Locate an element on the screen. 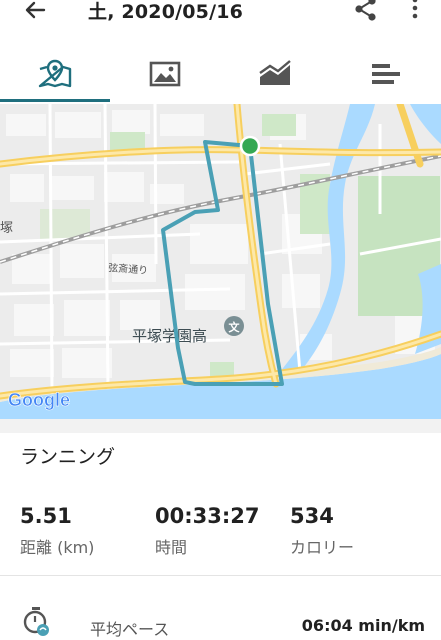  map-label-left: 塚 is located at coordinates (6, 228).